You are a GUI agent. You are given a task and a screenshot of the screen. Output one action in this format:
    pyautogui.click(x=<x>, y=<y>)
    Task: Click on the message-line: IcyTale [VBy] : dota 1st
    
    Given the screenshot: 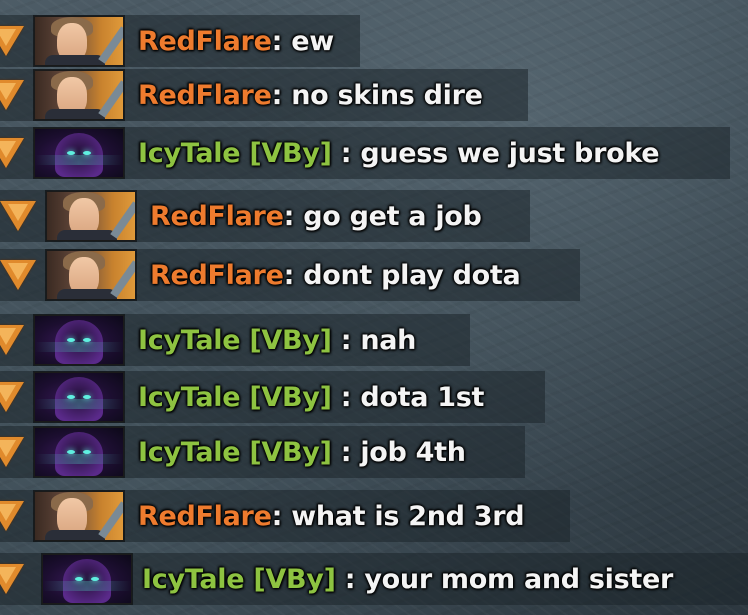 What is the action you would take?
    pyautogui.click(x=311, y=397)
    